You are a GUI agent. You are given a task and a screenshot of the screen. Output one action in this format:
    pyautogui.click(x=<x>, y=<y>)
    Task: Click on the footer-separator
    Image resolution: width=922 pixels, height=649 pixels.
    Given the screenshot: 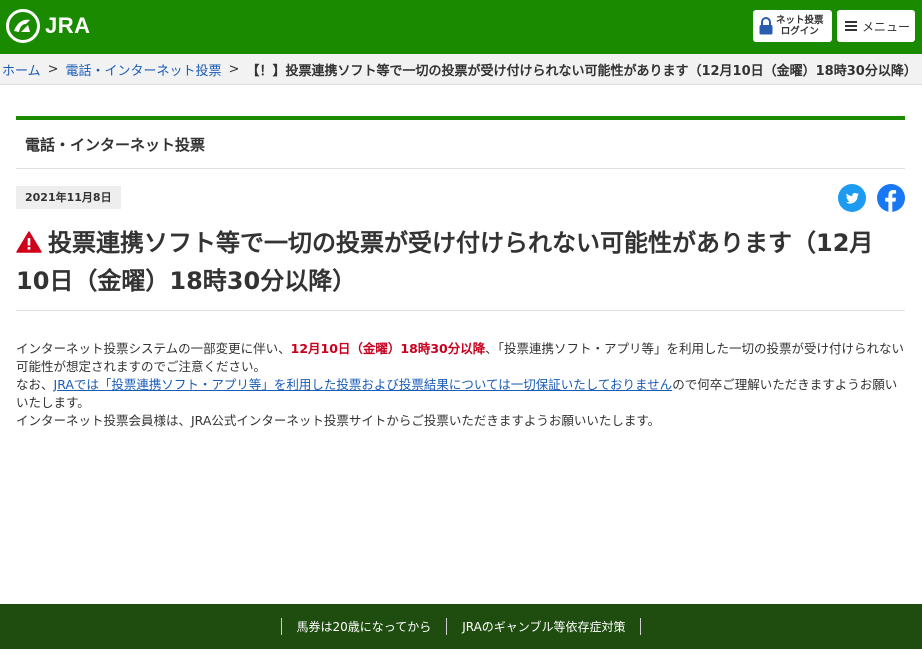 What is the action you would take?
    pyautogui.click(x=641, y=626)
    